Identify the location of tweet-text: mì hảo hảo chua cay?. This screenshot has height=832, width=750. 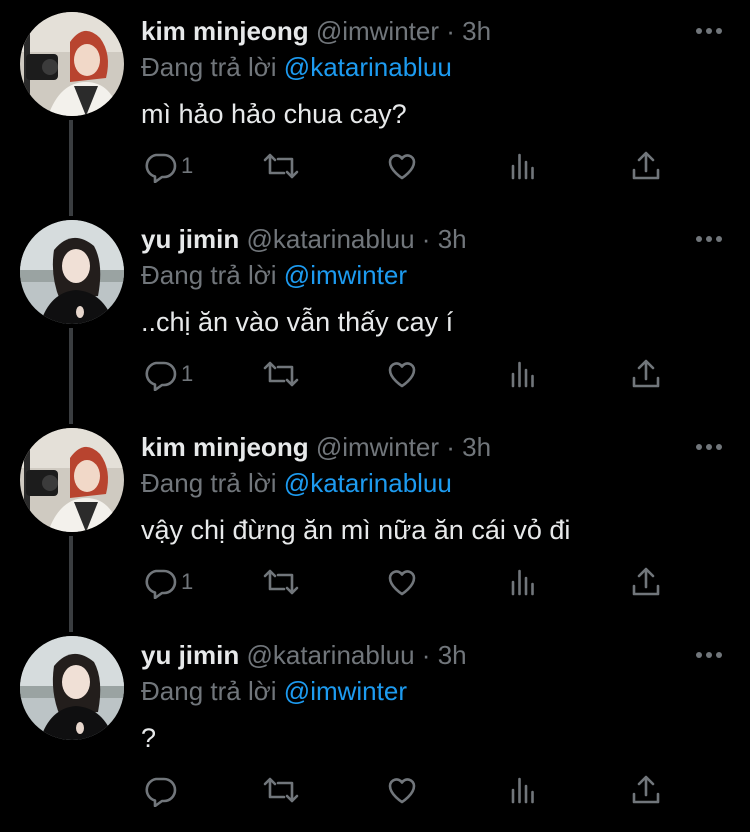
(274, 114).